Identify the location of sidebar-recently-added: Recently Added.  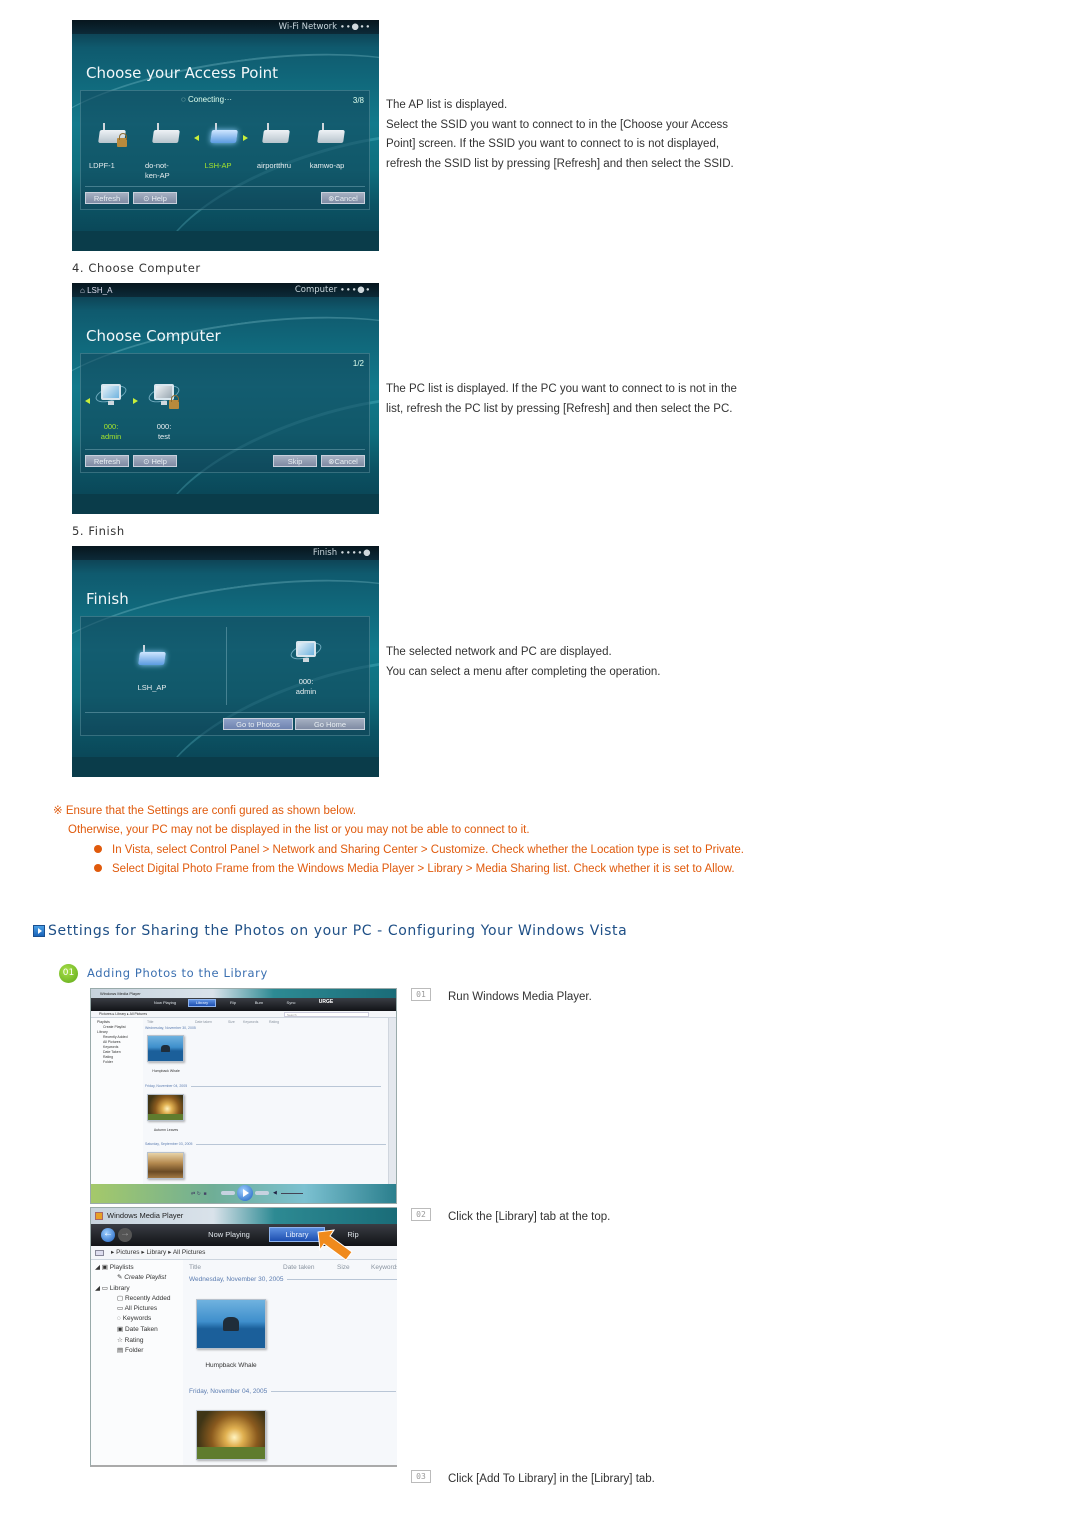
(115, 1037).